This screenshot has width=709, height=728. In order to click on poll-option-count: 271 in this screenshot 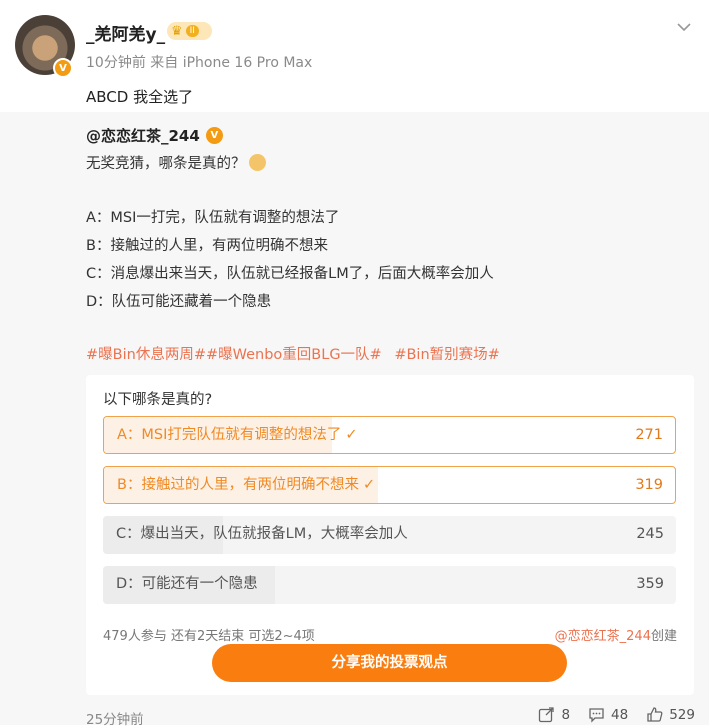, I will do `click(649, 435)`.